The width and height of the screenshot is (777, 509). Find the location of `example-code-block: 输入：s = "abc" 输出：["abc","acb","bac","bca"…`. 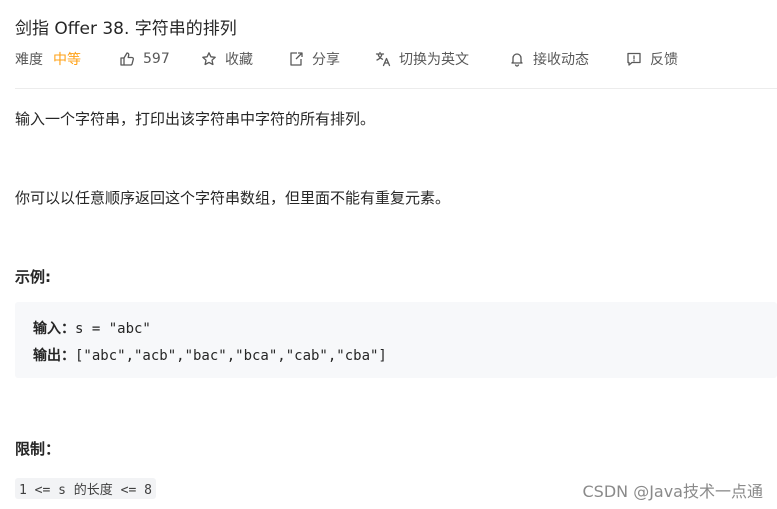

example-code-block: 输入：s = "abc" 输出：["abc","acb","bac","bca"… is located at coordinates (396, 340).